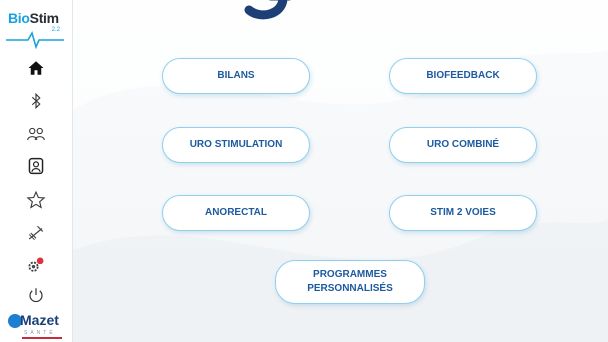 Image resolution: width=608 pixels, height=342 pixels. What do you see at coordinates (236, 213) in the screenshot?
I see `anorectal-button: ANORECTAL` at bounding box center [236, 213].